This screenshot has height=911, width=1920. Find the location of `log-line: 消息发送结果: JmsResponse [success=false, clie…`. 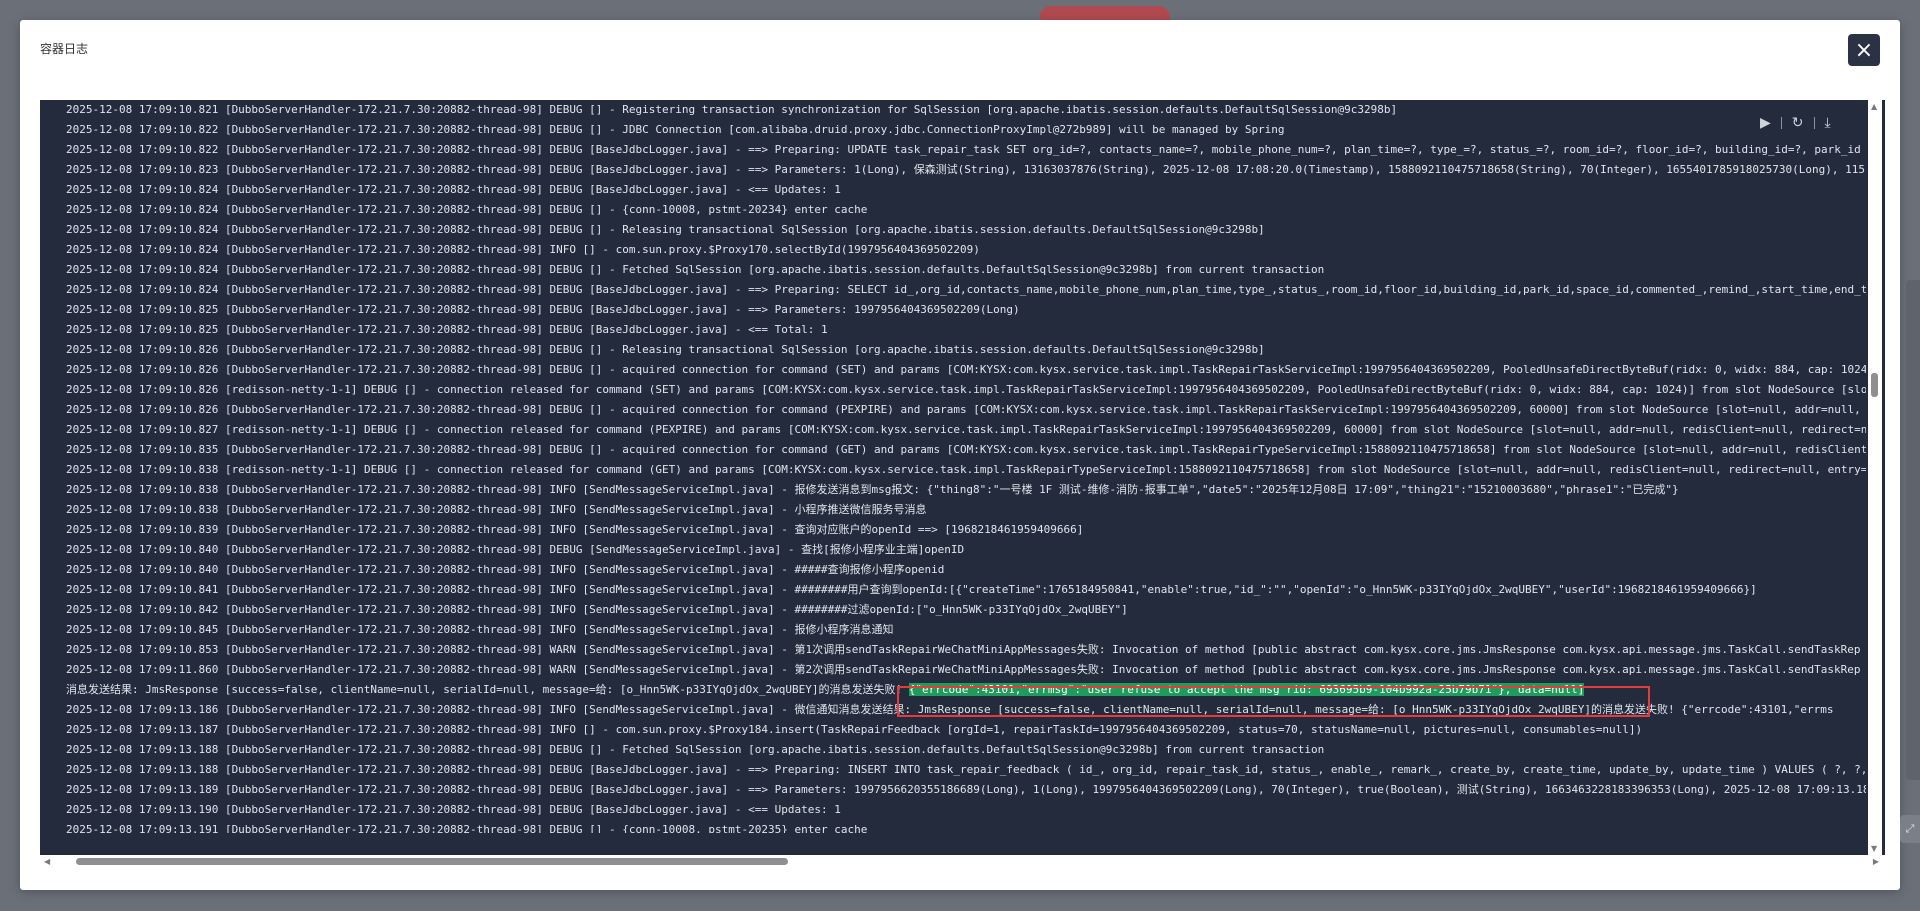

log-line: 消息发送结果: JmsResponse [success=false, clie… is located at coordinates (966, 690).